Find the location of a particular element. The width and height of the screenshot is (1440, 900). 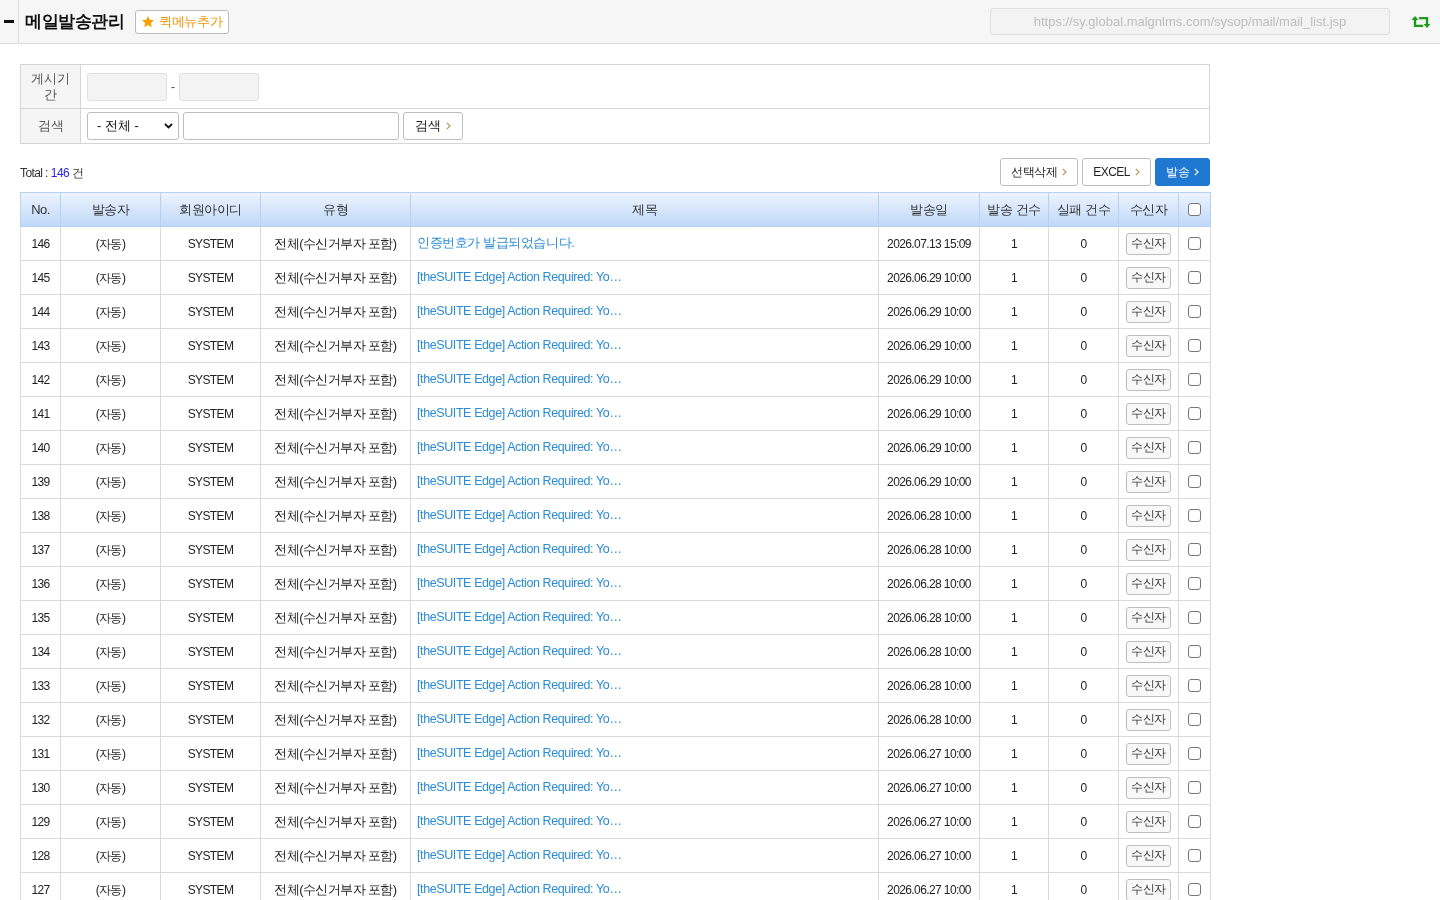

select-field: - 전체 - is located at coordinates (133, 126).